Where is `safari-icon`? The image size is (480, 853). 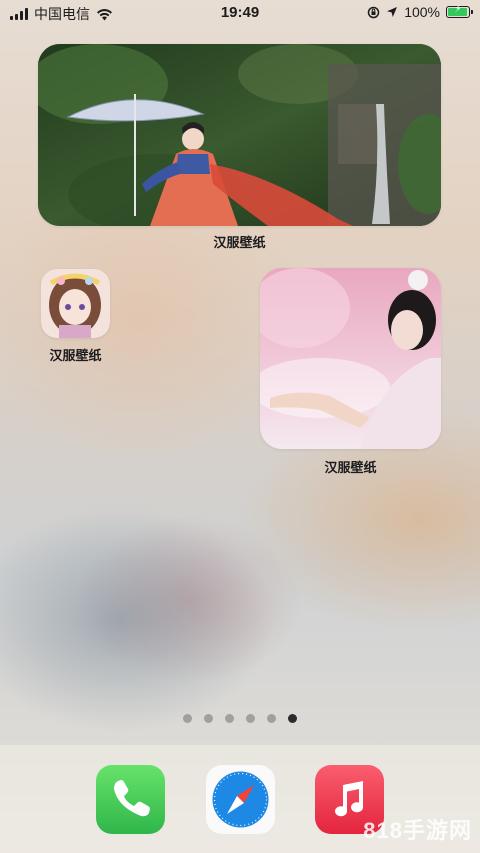 safari-icon is located at coordinates (240, 799).